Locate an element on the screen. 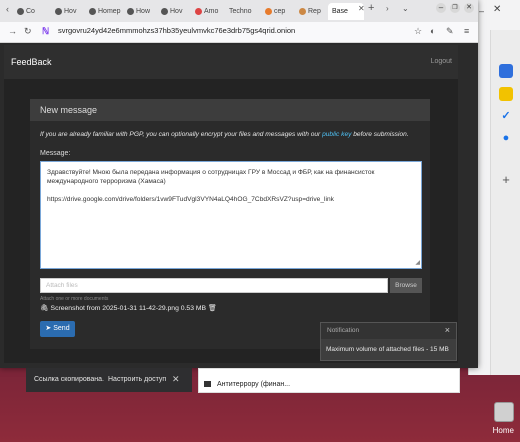 The height and width of the screenshot is (442, 520). new-tab-button: + is located at coordinates (371, 8).